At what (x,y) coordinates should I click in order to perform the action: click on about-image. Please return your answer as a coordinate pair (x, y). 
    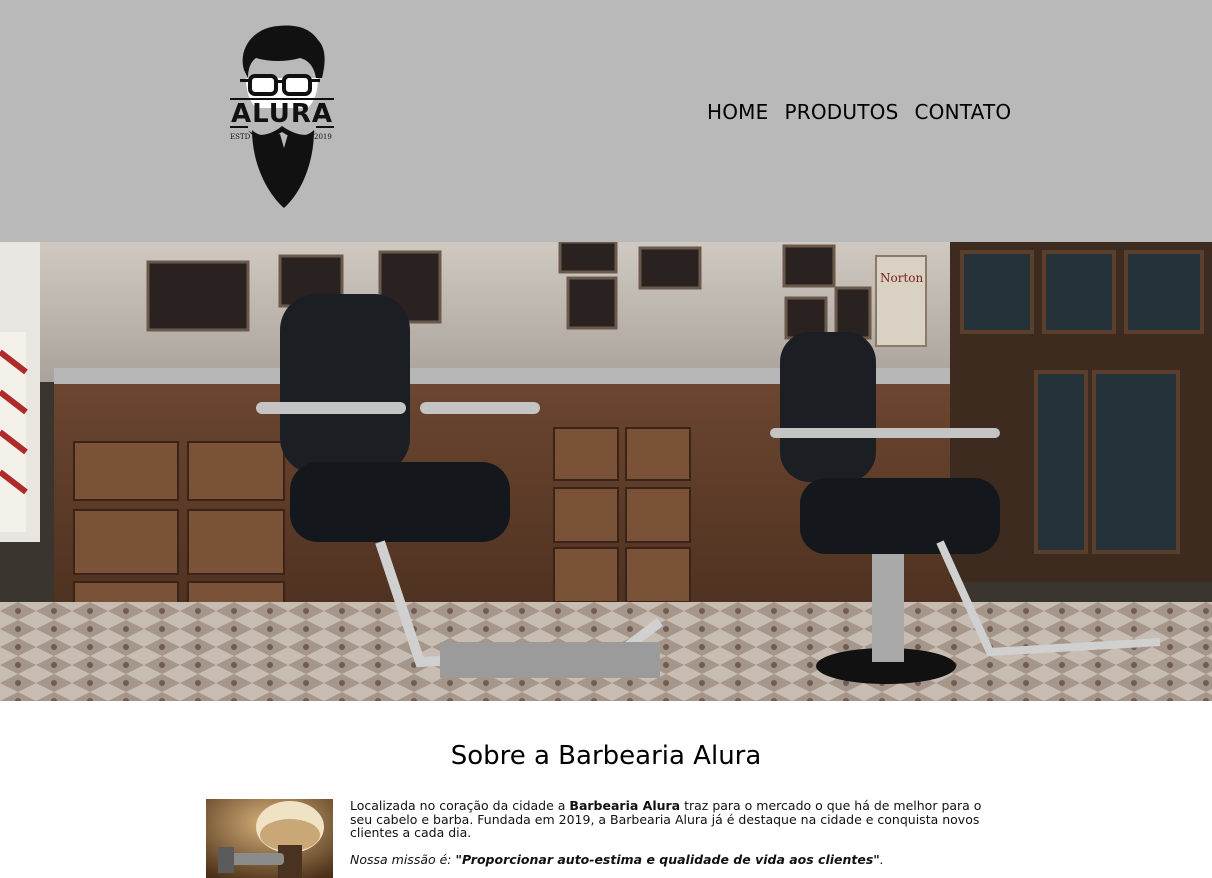
    Looking at the image, I should click on (269, 838).